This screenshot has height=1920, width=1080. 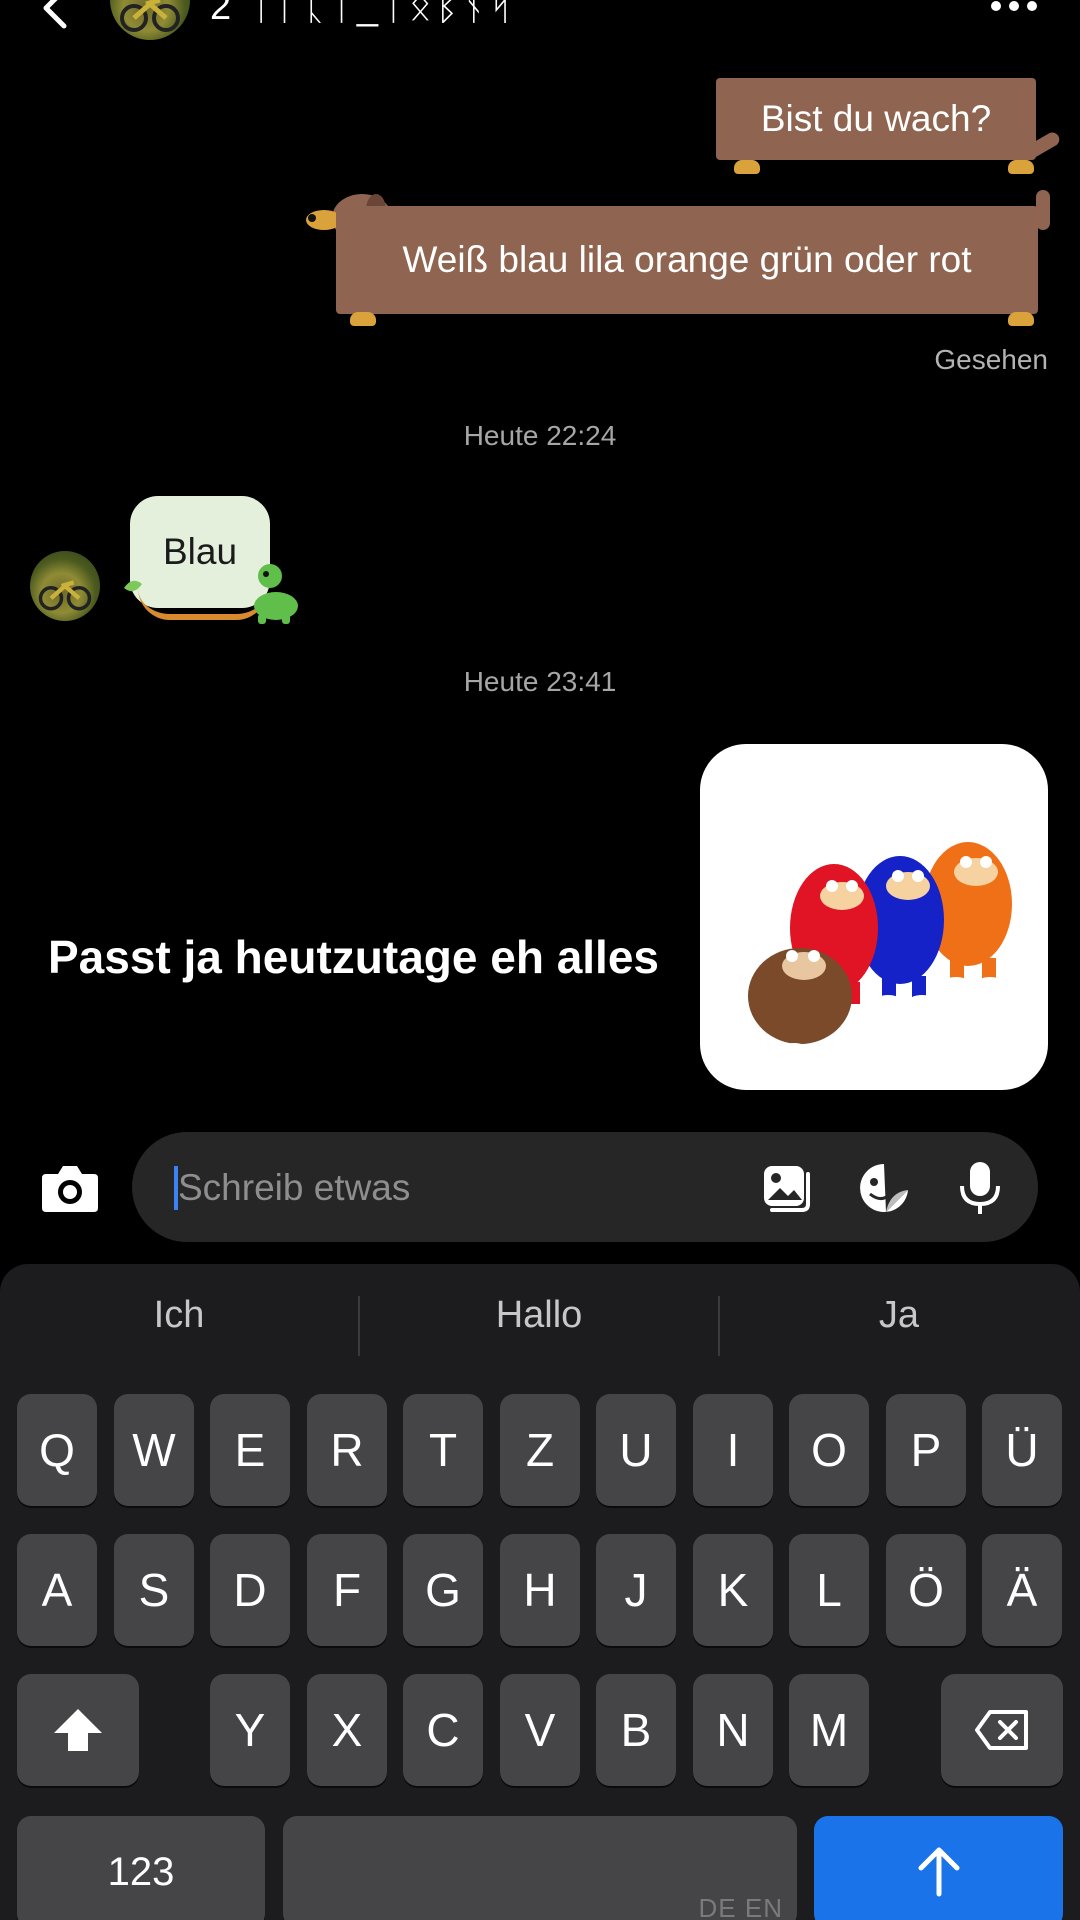 I want to click on more-dots-icon, so click(x=1014, y=6).